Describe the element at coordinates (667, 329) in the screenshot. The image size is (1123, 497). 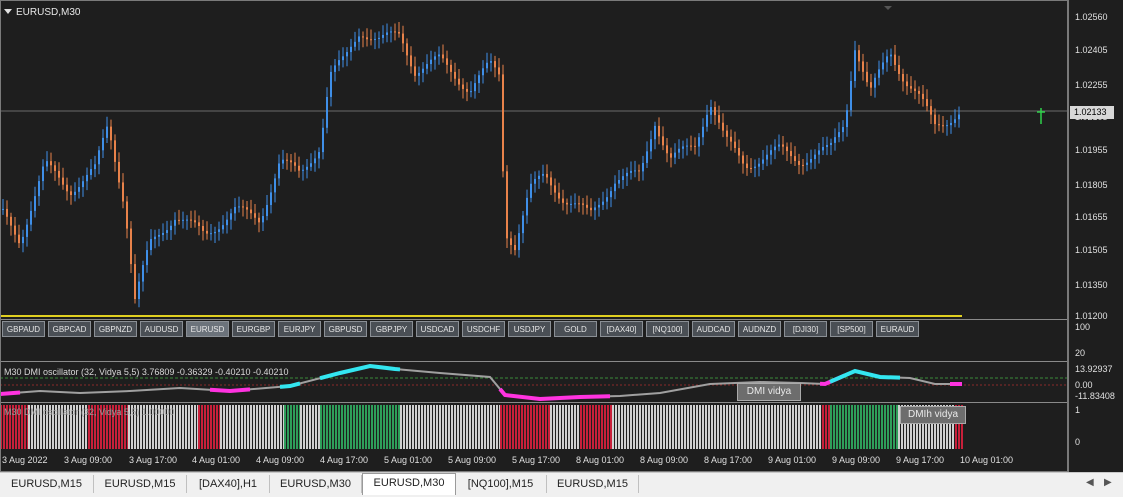
I see `symbol-button-nq100: [NQ100]` at that location.